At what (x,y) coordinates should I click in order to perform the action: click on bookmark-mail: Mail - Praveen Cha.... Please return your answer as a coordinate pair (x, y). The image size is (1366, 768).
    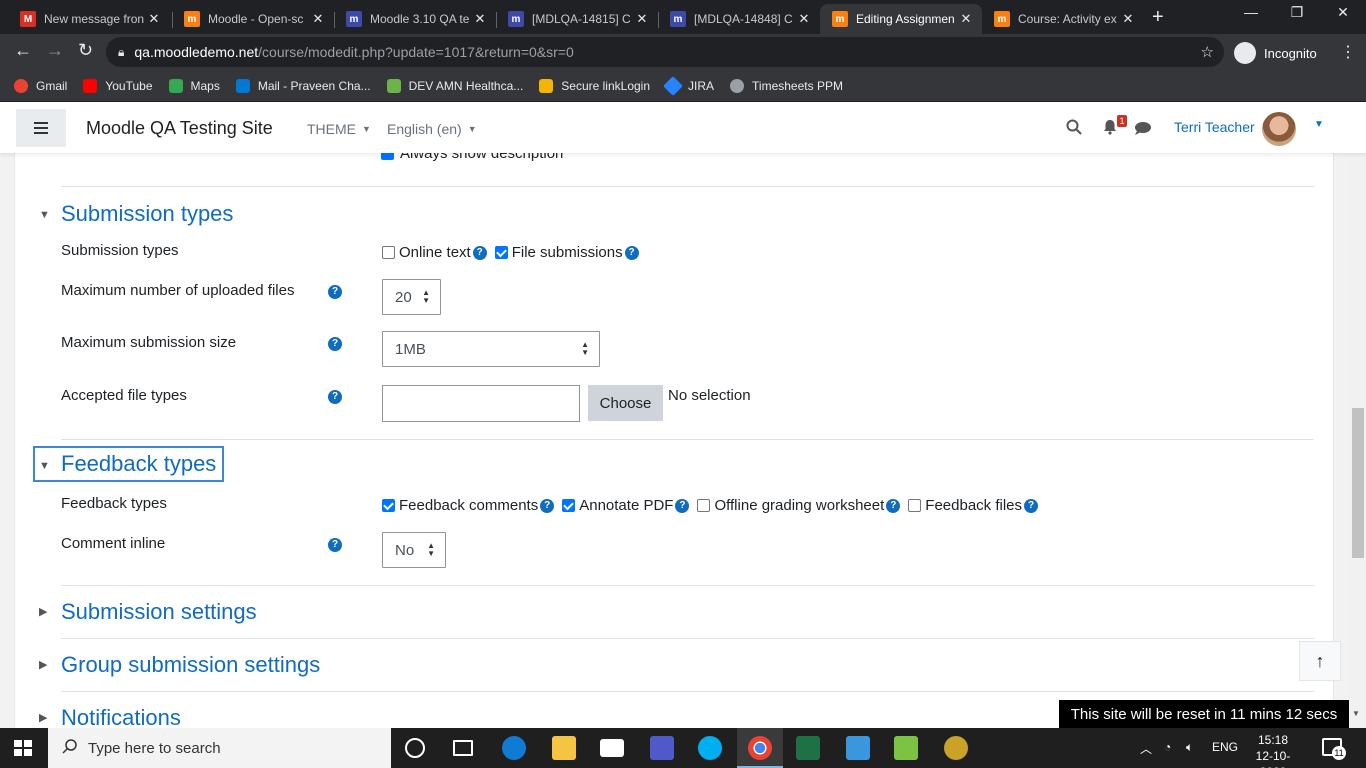
    Looking at the image, I should click on (303, 85).